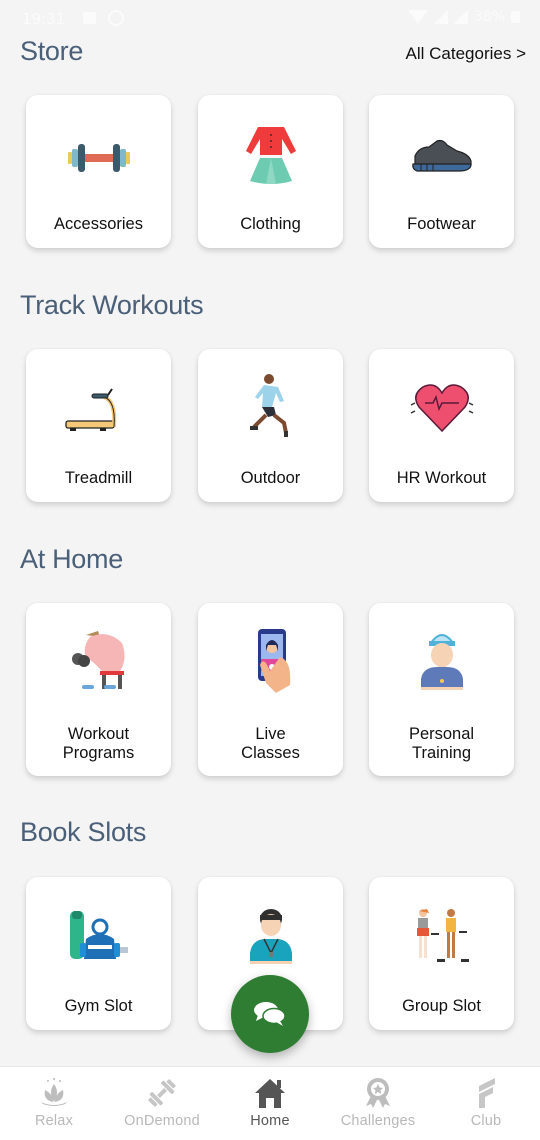  I want to click on runner-icon, so click(268, 405).